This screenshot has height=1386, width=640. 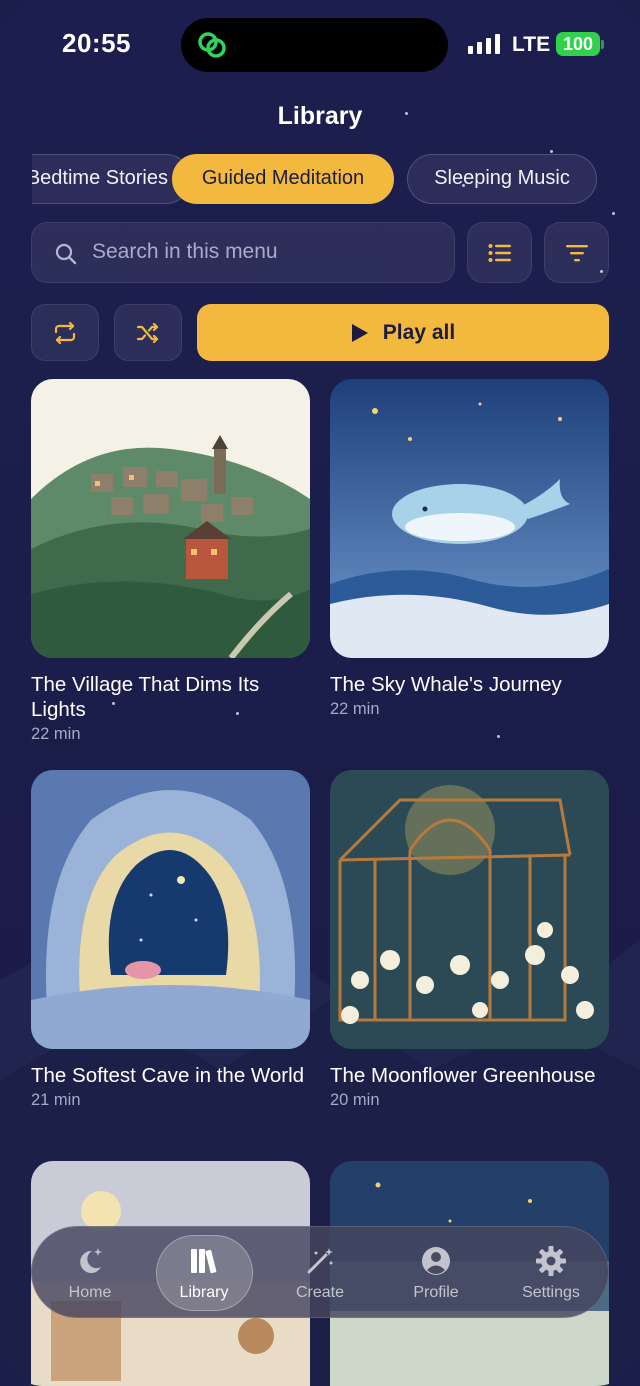 What do you see at coordinates (212, 45) in the screenshot?
I see `app-activity-icon` at bounding box center [212, 45].